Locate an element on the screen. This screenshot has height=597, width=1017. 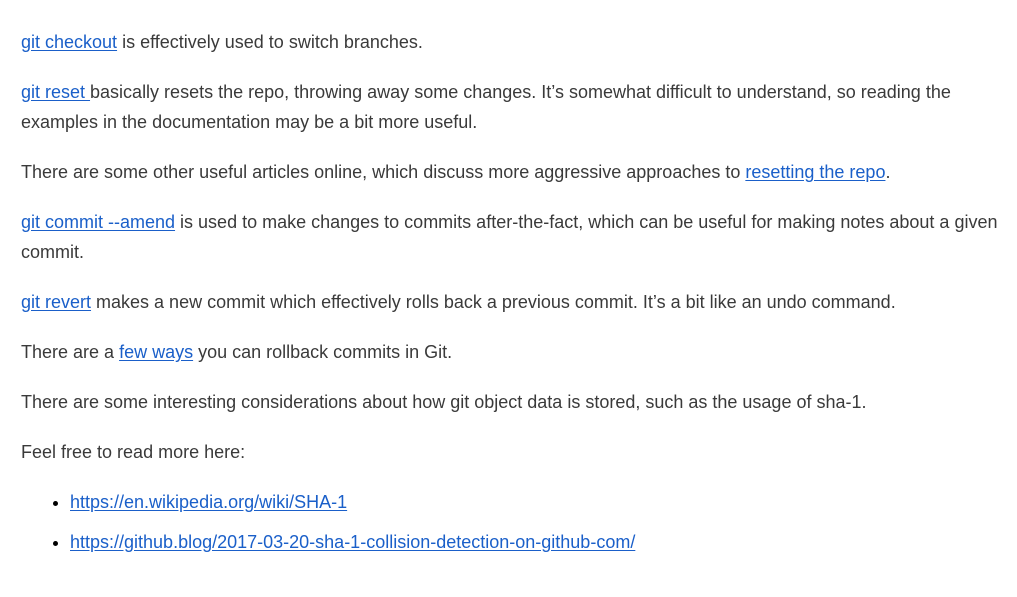
git-commit-amend-link: git commit --amend is located at coordinates (98, 222).